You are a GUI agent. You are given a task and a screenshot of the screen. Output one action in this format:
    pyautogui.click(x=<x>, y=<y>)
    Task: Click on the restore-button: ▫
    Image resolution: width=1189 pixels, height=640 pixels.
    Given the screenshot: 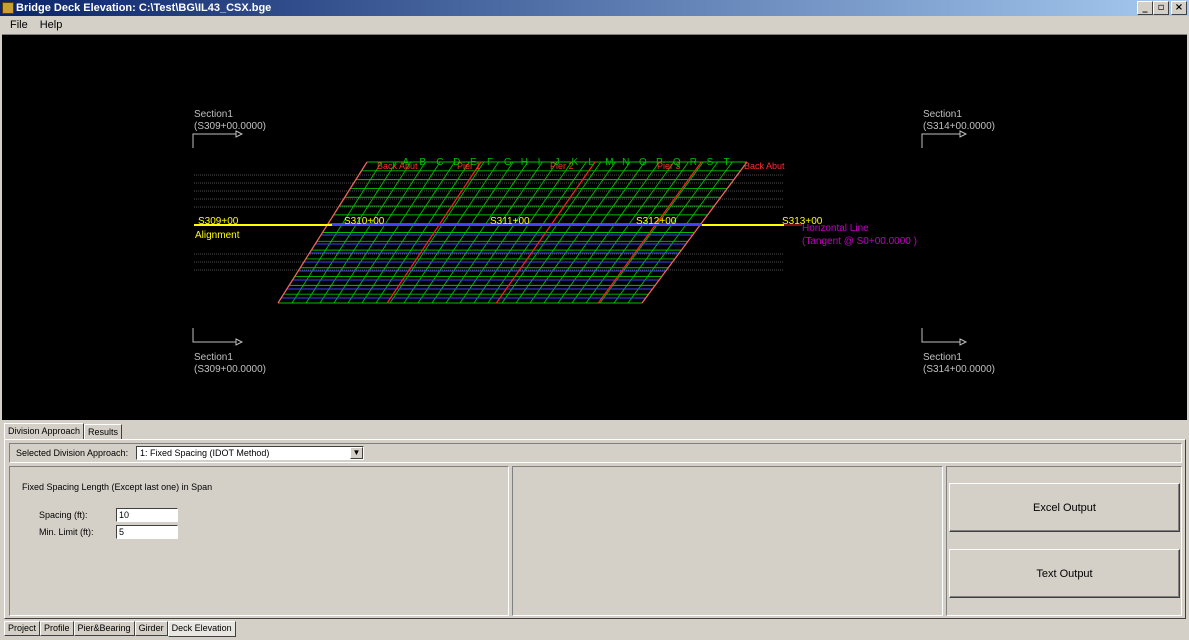 What is the action you would take?
    pyautogui.click(x=1161, y=8)
    